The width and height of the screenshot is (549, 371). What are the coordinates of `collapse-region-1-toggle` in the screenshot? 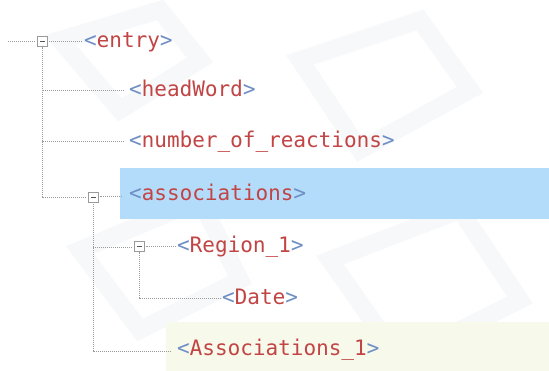 It's located at (139, 246).